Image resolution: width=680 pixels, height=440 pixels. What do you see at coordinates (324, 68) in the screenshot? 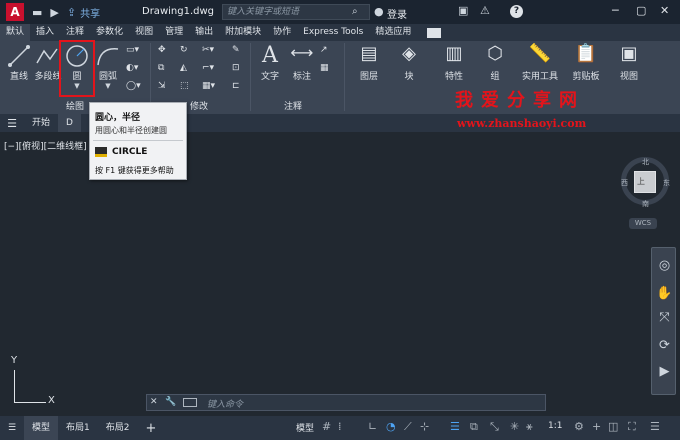
I see `table-icon: ▦` at bounding box center [324, 68].